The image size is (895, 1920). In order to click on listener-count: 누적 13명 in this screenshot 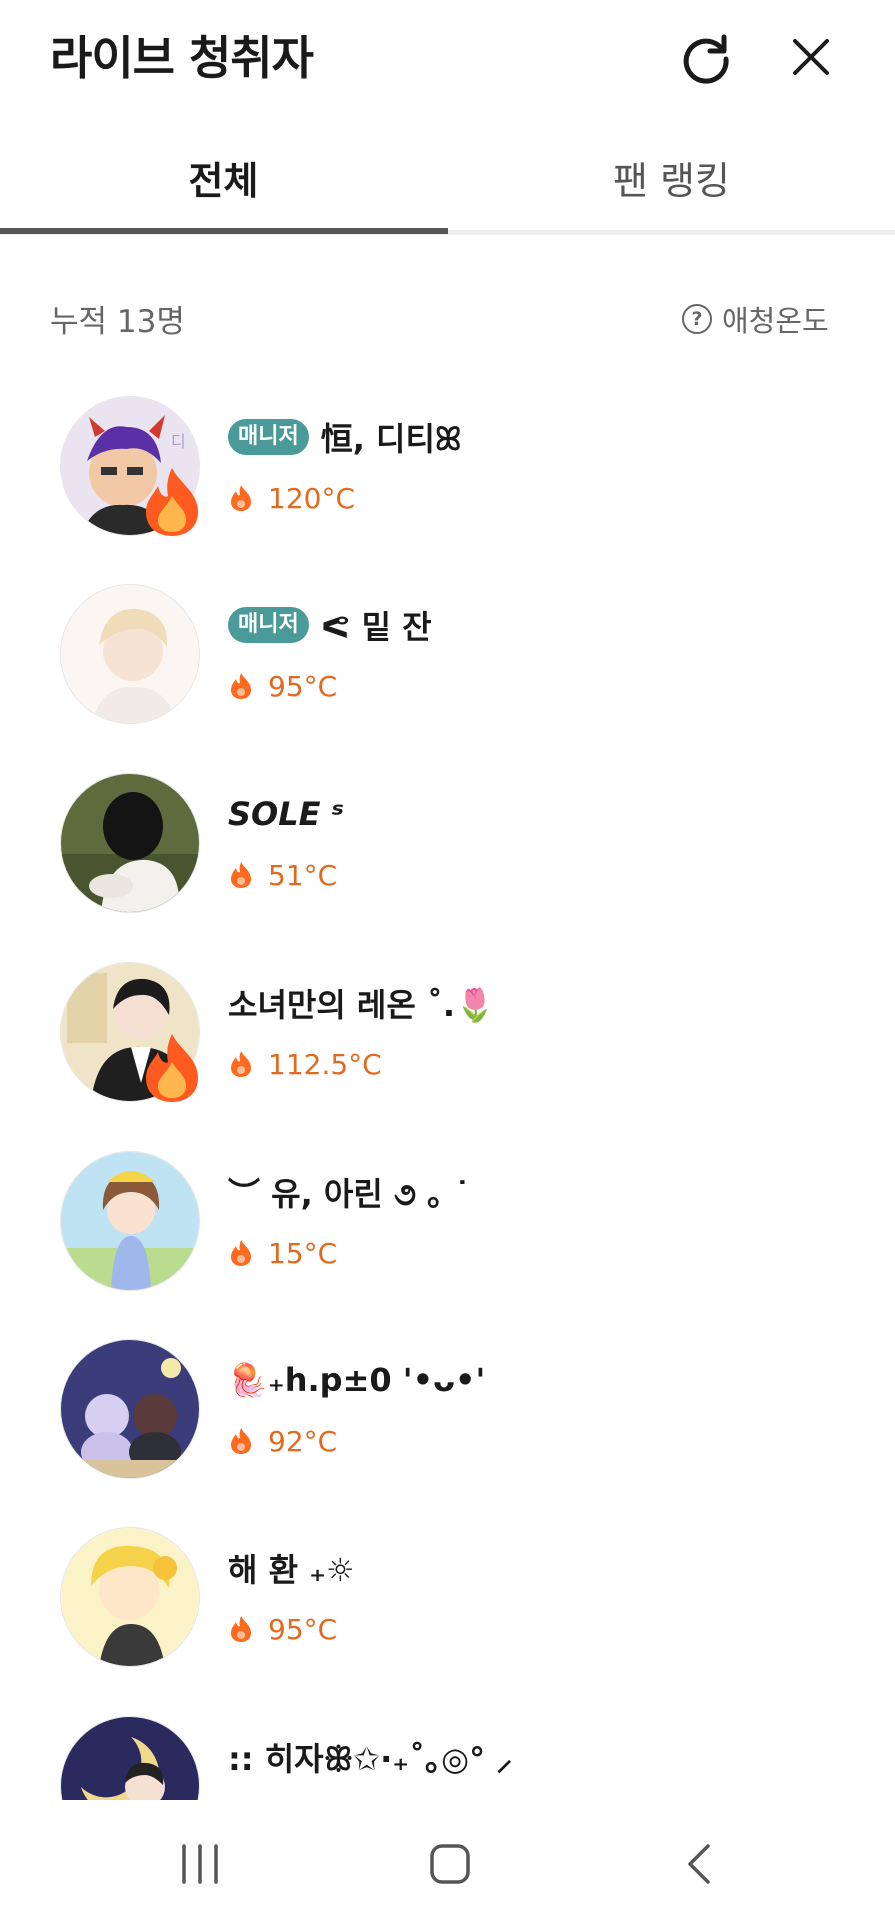, I will do `click(117, 322)`.